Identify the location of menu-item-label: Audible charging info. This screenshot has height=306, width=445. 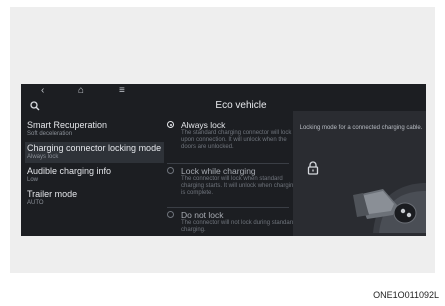
(69, 171).